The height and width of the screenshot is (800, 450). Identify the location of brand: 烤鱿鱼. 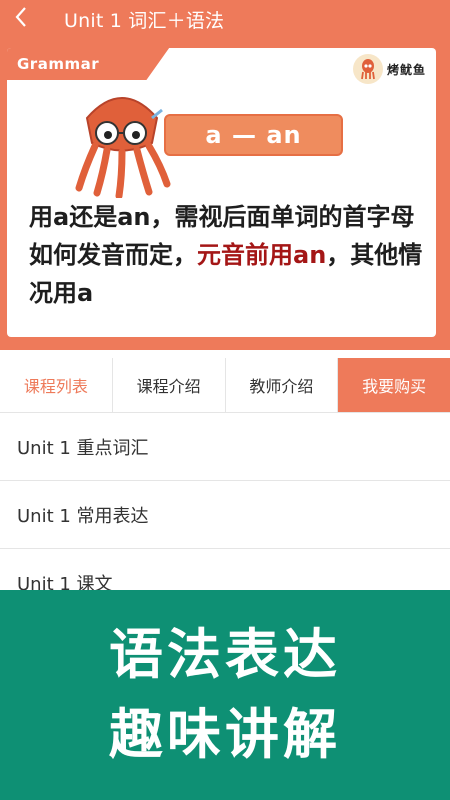
(389, 69).